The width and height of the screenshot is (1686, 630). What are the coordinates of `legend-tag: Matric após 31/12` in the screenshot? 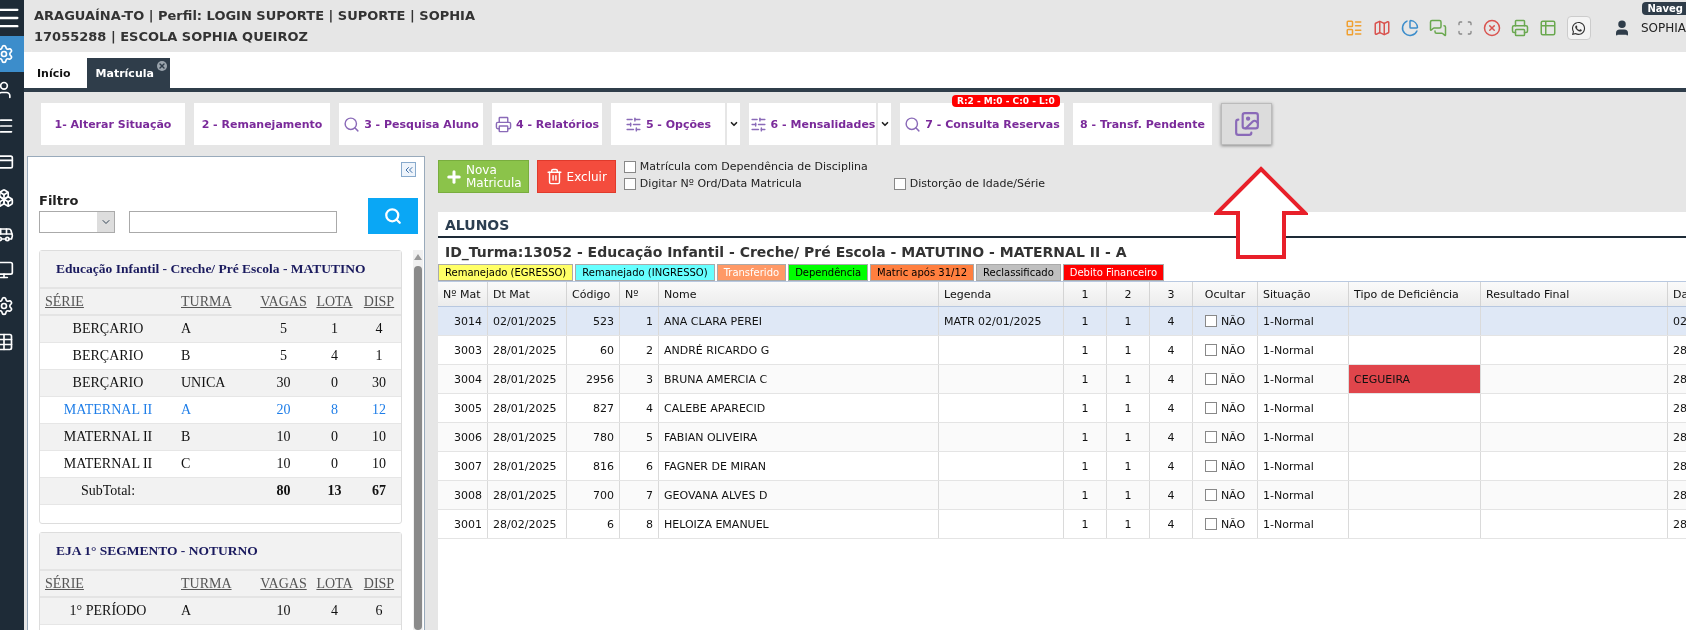 It's located at (922, 272).